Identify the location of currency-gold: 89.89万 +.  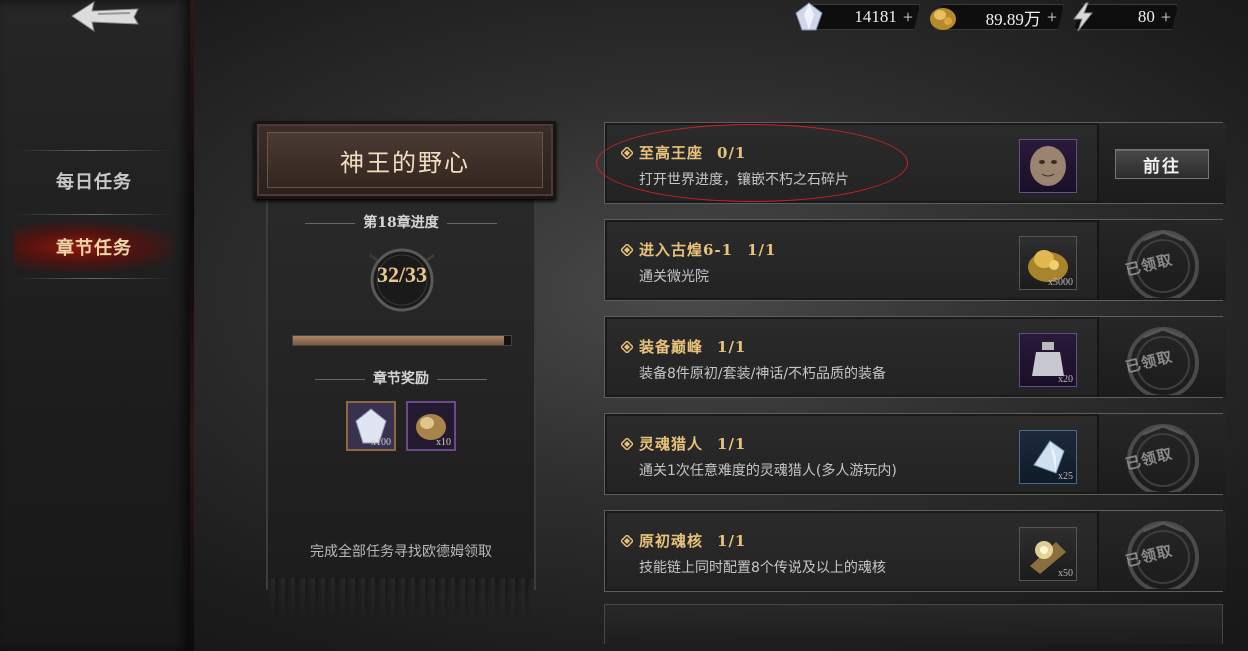
(997, 17).